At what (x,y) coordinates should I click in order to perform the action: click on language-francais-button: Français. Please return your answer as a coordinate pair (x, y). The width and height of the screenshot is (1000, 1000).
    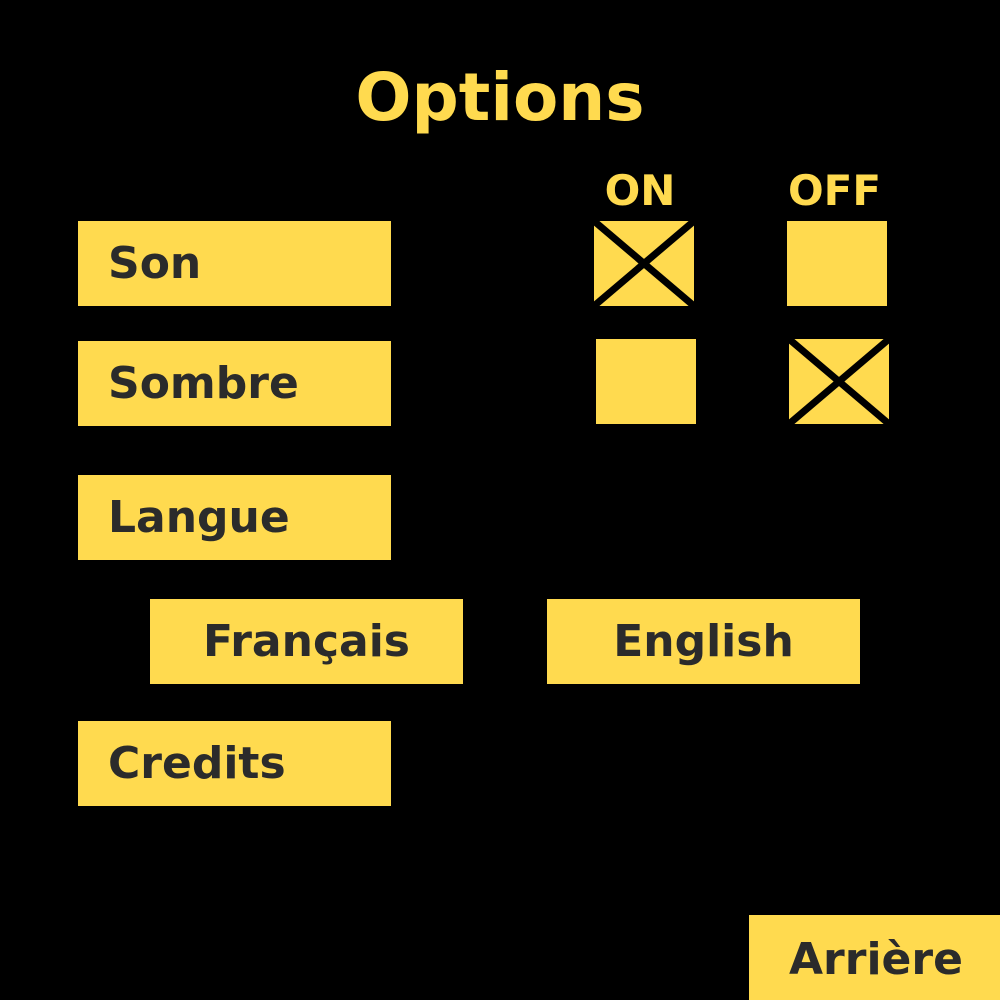
    Looking at the image, I should click on (306, 641).